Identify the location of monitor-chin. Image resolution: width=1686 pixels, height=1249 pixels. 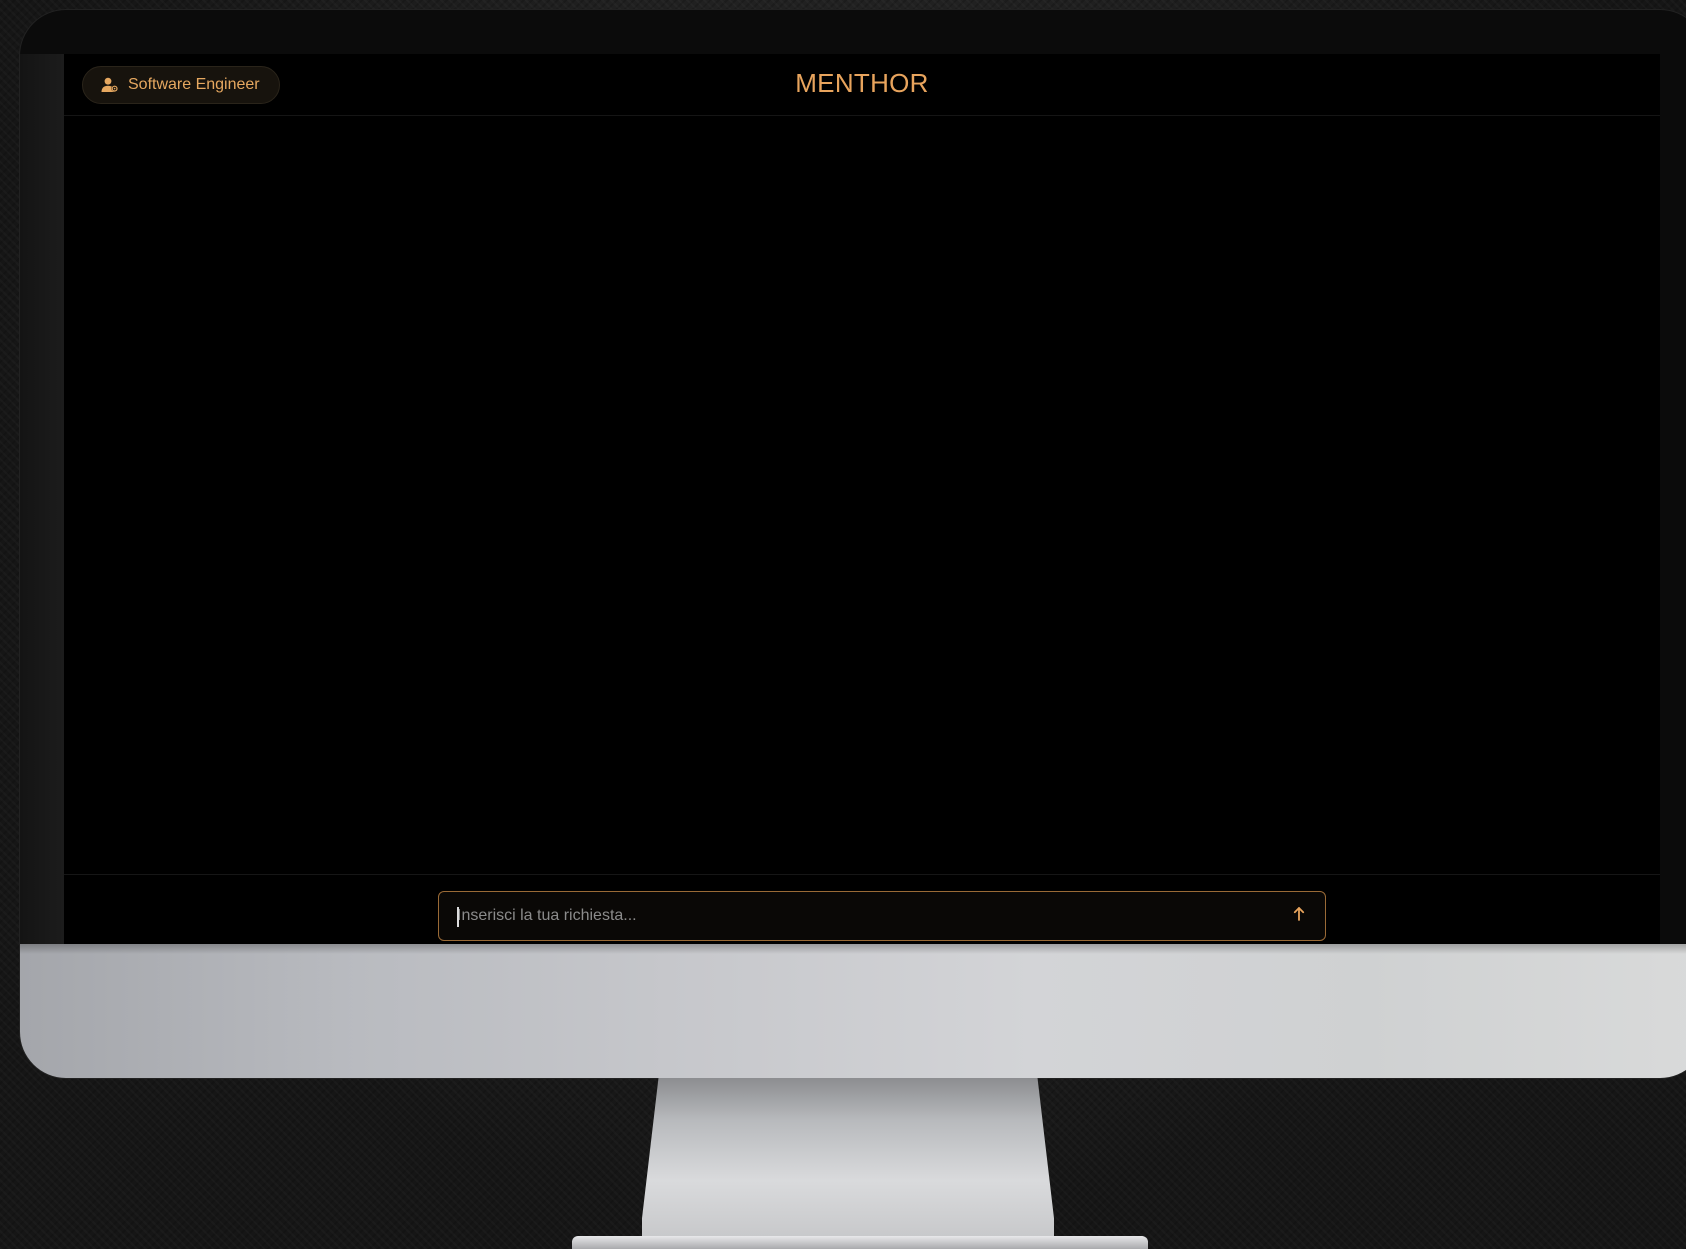
(853, 1011).